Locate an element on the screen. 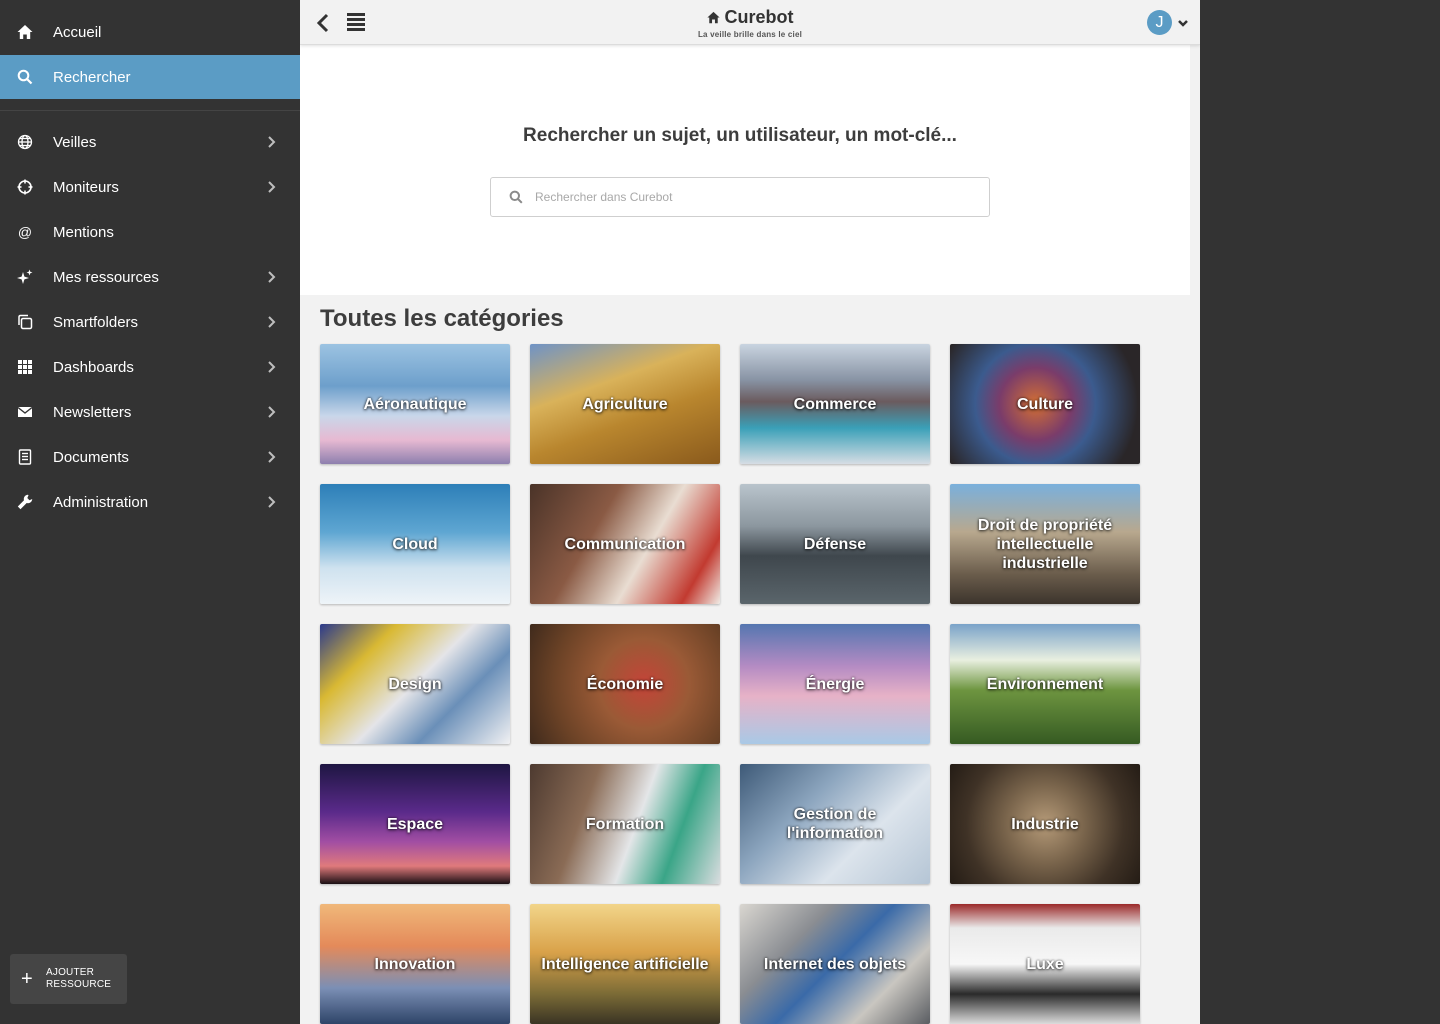 This screenshot has height=1024, width=1440. category-label: Commerce is located at coordinates (835, 404).